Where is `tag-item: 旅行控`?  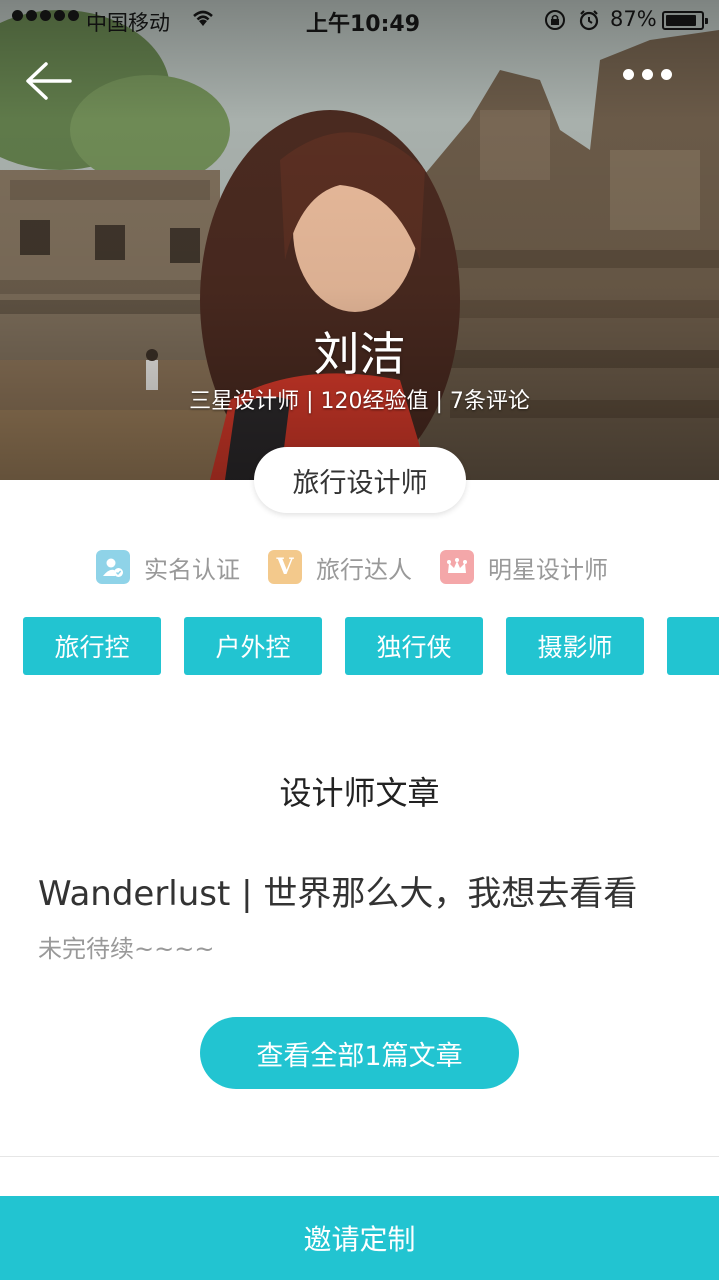
tag-item: 旅行控 is located at coordinates (92, 646).